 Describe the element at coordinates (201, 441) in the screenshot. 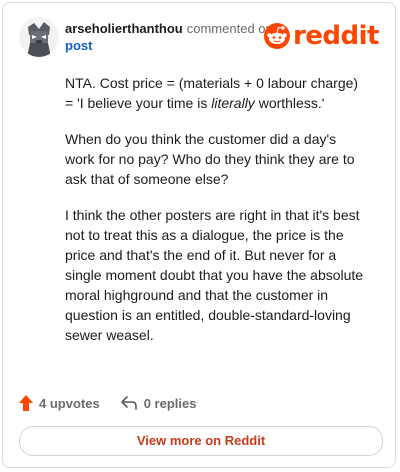

I see `view-more-button: View more on Reddit` at that location.